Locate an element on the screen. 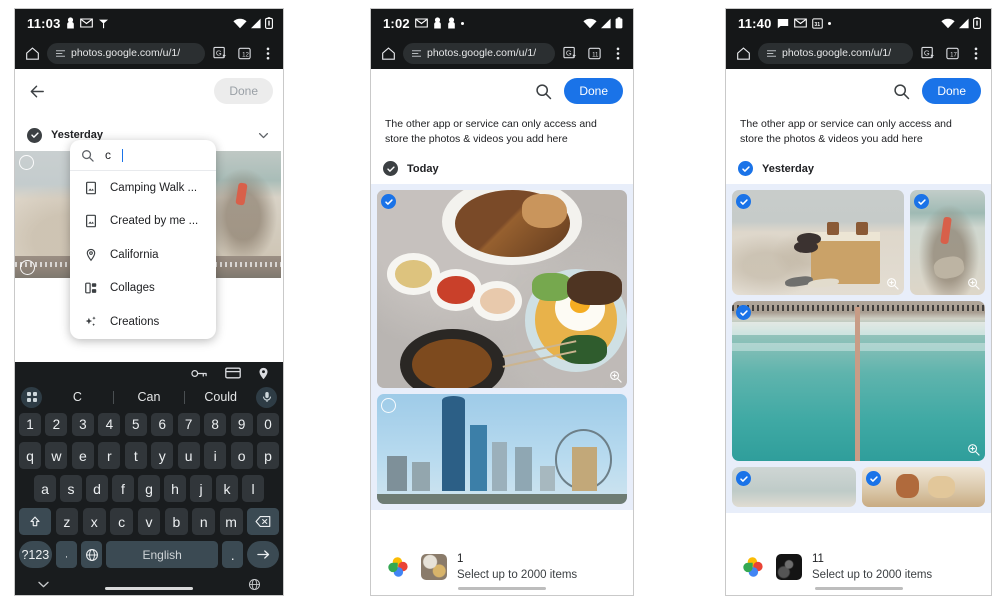 The height and width of the screenshot is (604, 1008). key-8: 8 is located at coordinates (215, 424).